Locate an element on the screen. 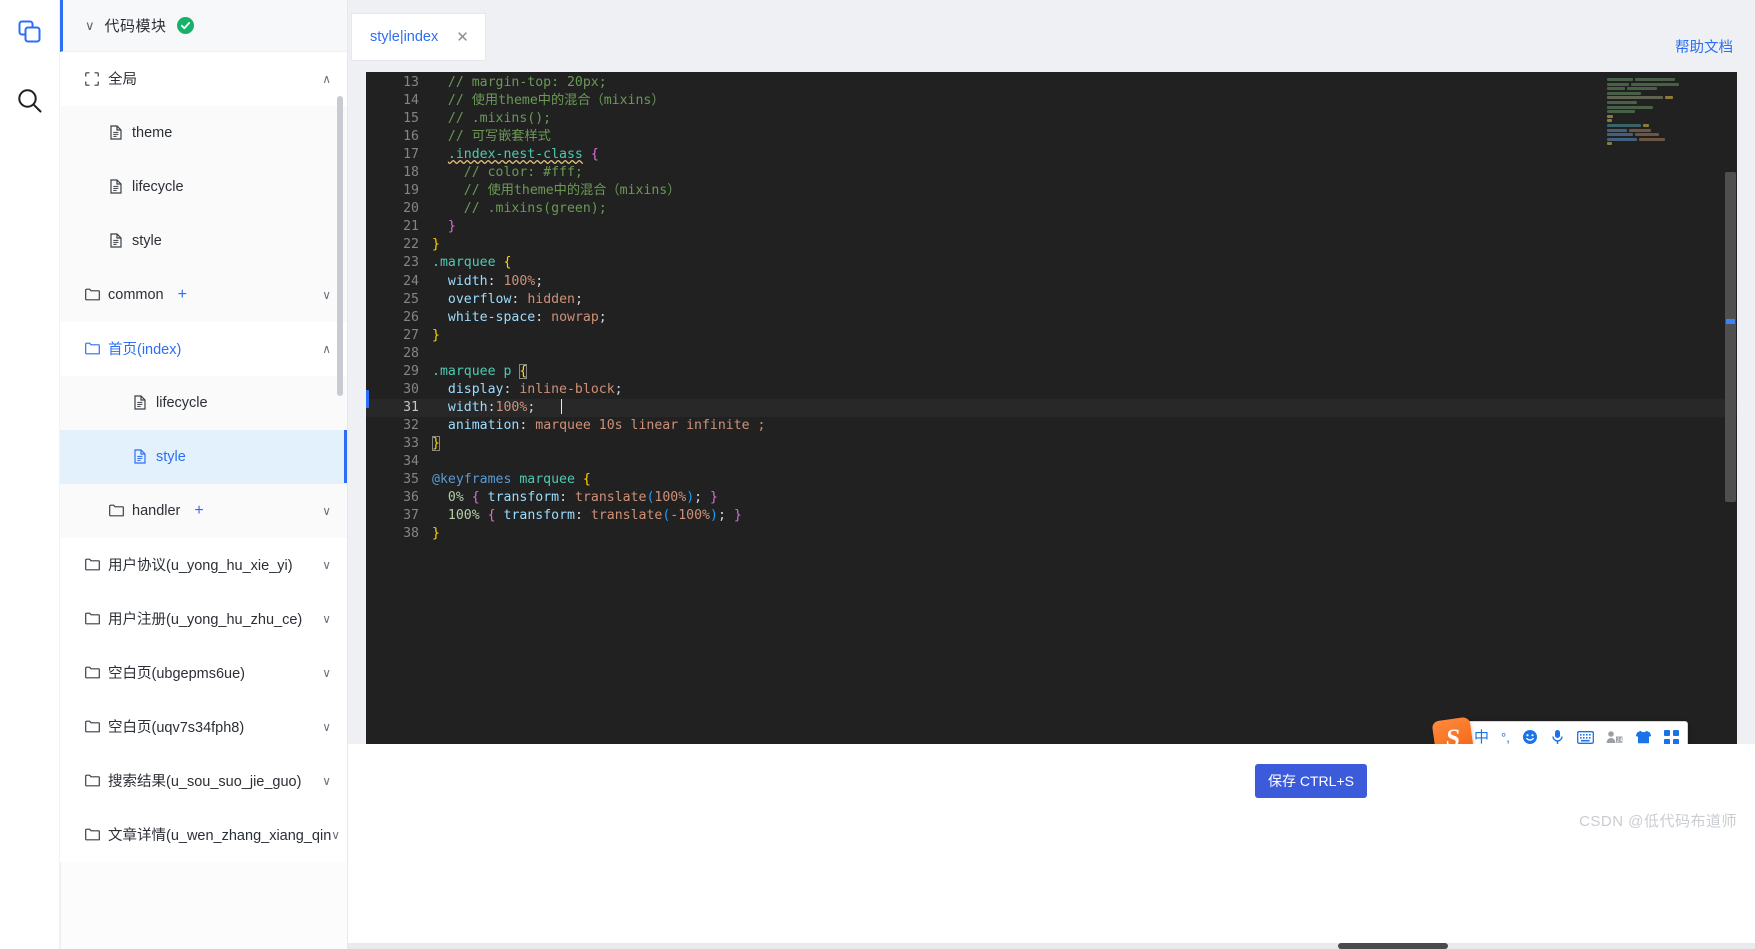 This screenshot has height=949, width=1755. help-doc-link: 帮助文档 is located at coordinates (1704, 46).